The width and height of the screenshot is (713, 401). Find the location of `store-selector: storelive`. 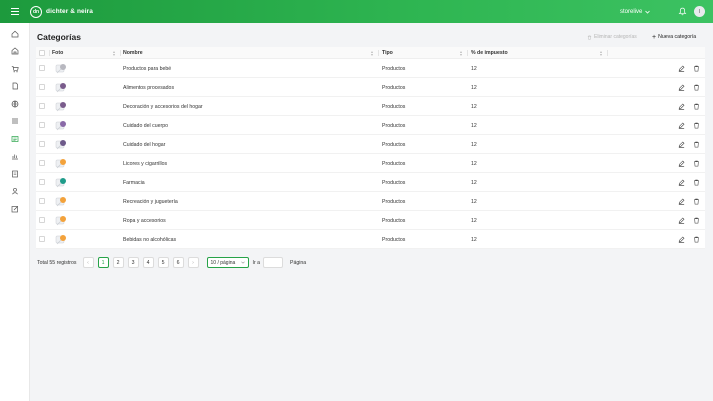

store-selector: storelive is located at coordinates (635, 11).